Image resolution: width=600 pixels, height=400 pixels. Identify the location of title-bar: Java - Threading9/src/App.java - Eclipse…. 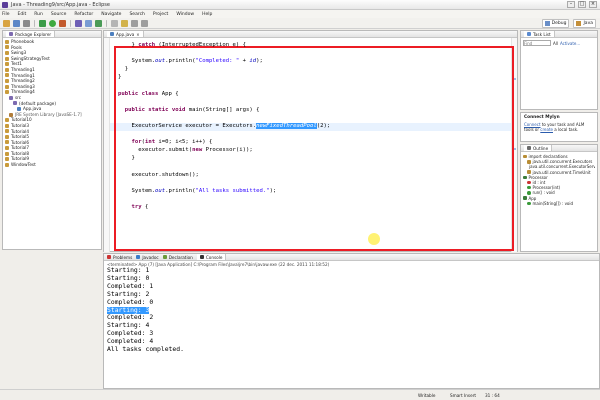
(300, 5).